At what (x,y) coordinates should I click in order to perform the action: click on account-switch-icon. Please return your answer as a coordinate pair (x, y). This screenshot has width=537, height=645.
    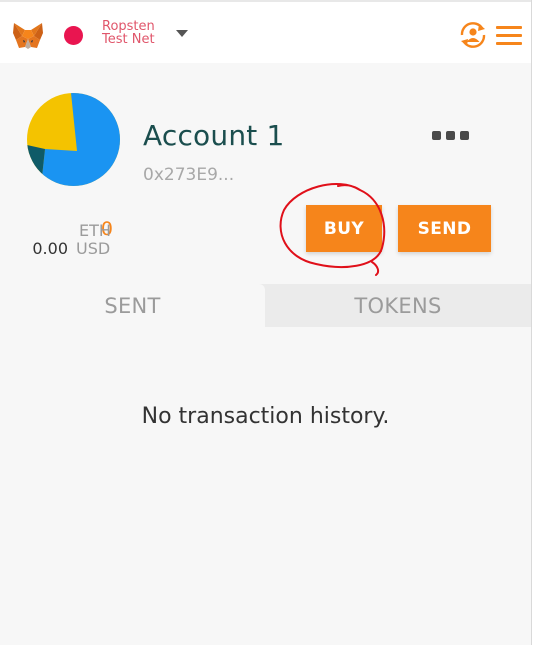
    Looking at the image, I should click on (473, 35).